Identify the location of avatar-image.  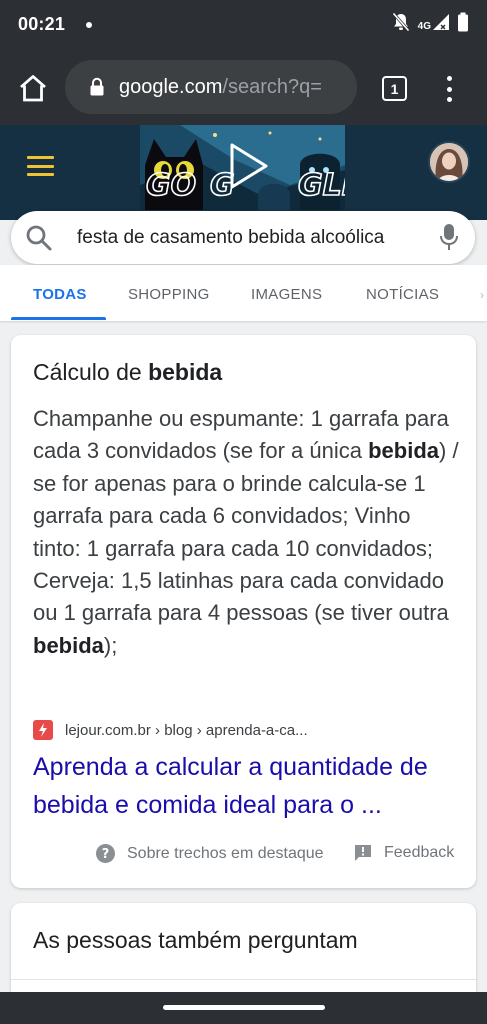
(449, 162).